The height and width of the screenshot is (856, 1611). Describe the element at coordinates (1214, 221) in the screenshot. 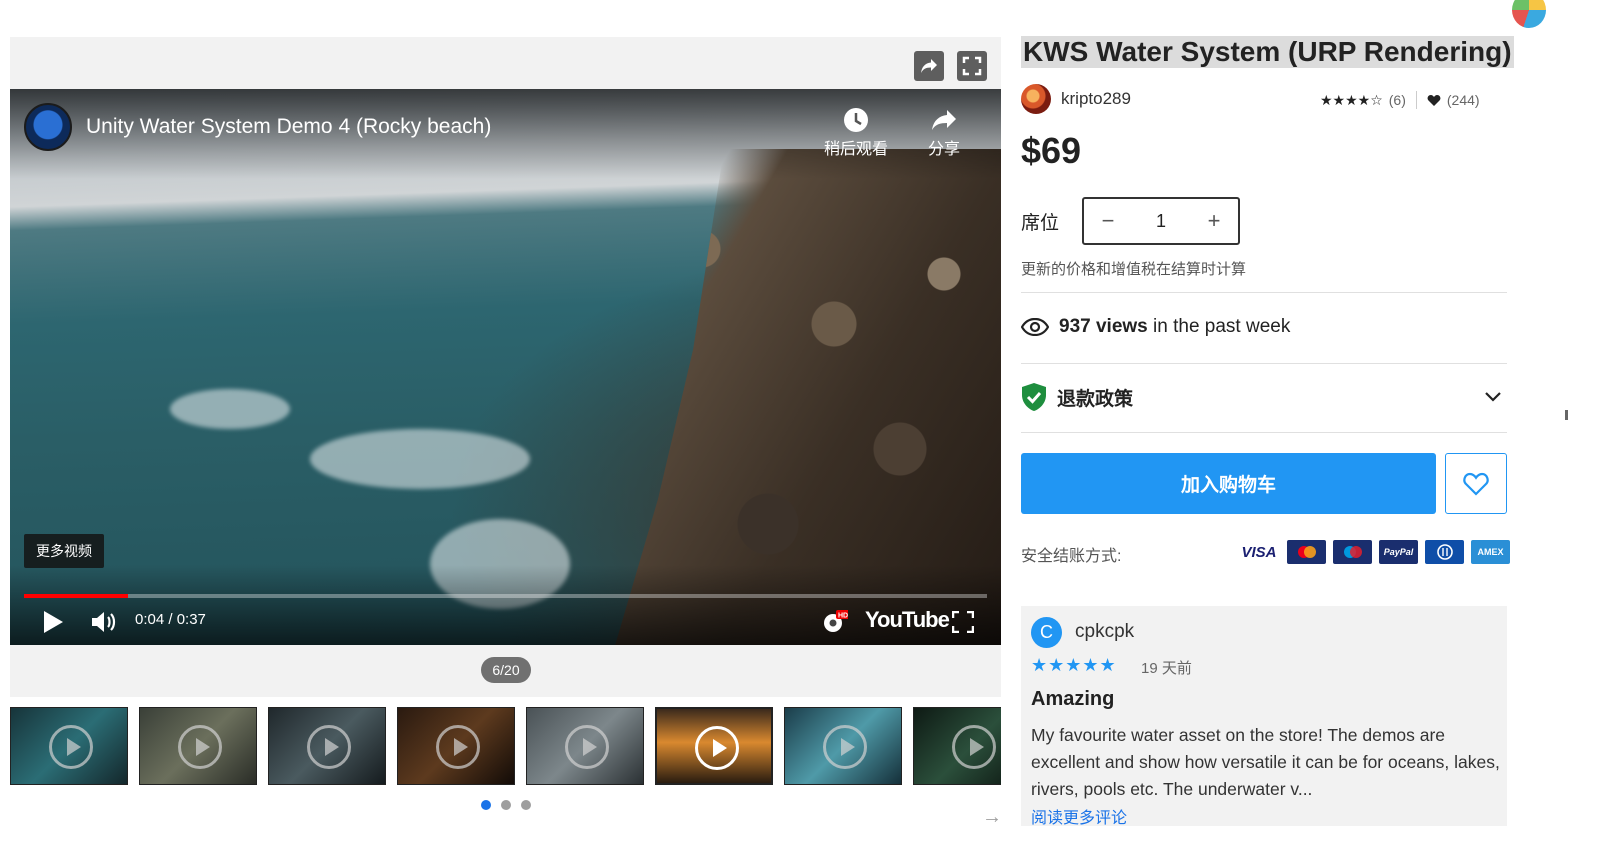

I see `increment-button: +` at that location.